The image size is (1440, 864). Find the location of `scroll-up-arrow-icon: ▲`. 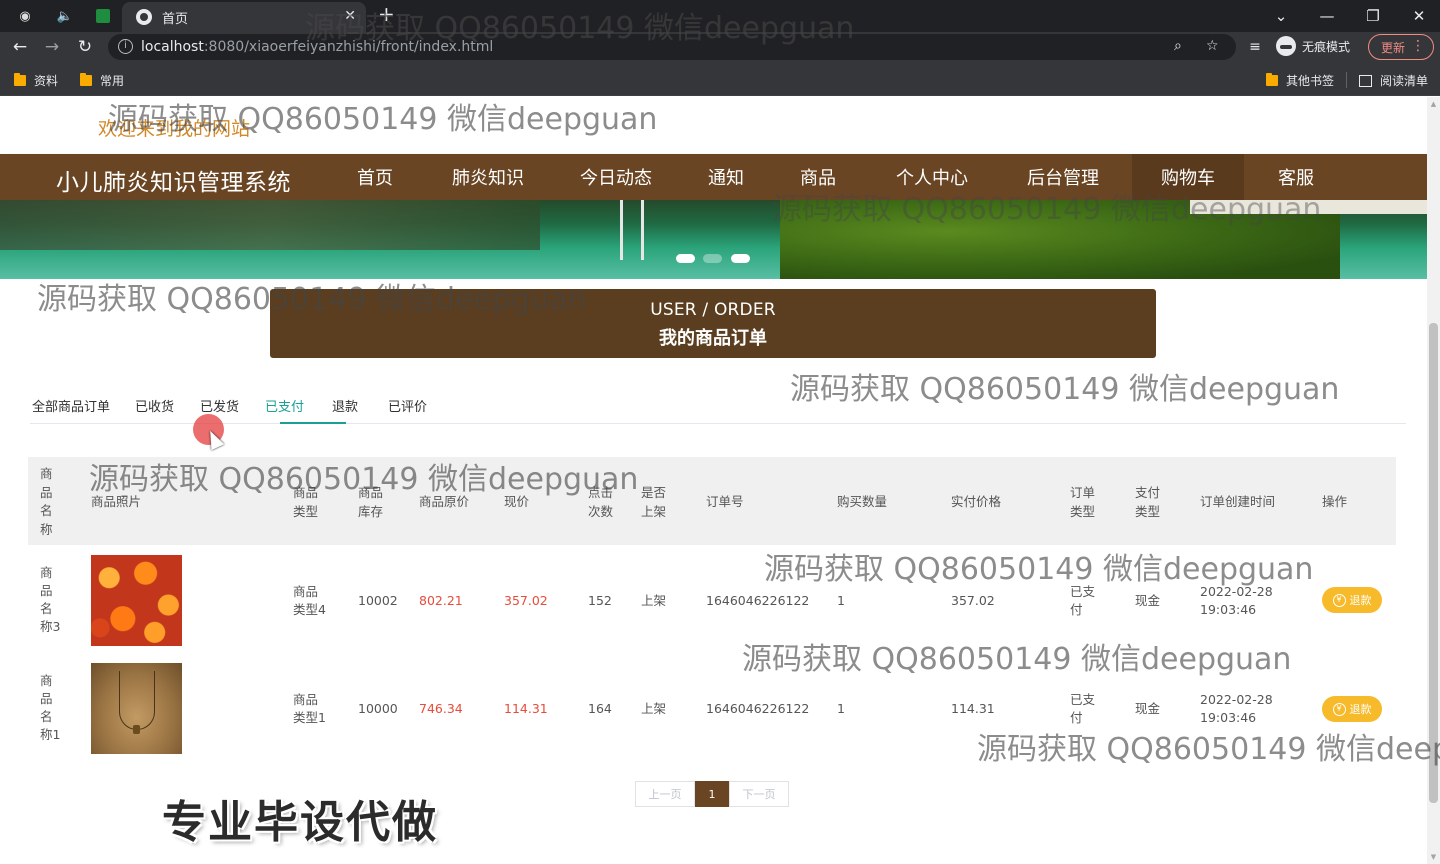

scroll-up-arrow-icon: ▲ is located at coordinates (1433, 104).